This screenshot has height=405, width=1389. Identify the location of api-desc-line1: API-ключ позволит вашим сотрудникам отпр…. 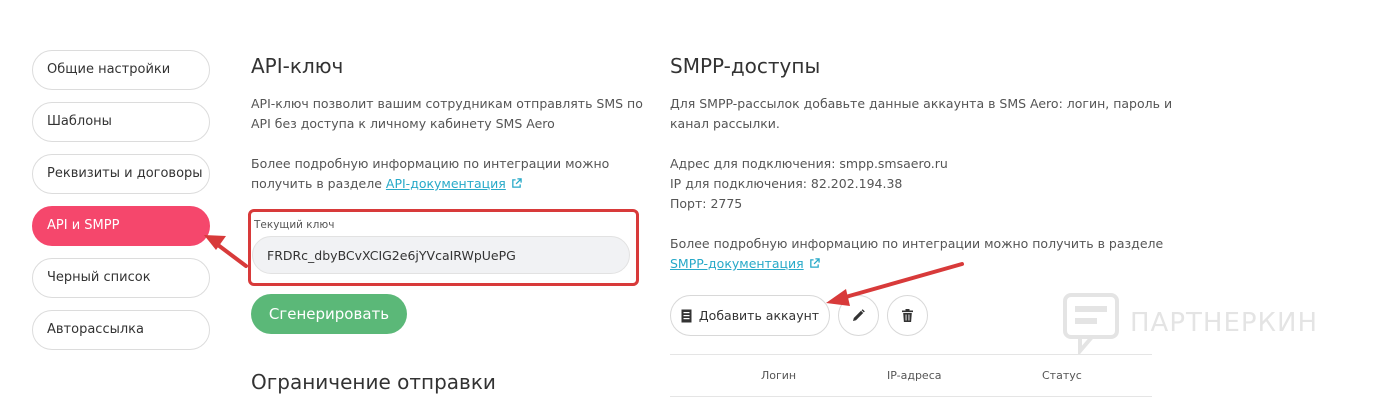
(447, 103).